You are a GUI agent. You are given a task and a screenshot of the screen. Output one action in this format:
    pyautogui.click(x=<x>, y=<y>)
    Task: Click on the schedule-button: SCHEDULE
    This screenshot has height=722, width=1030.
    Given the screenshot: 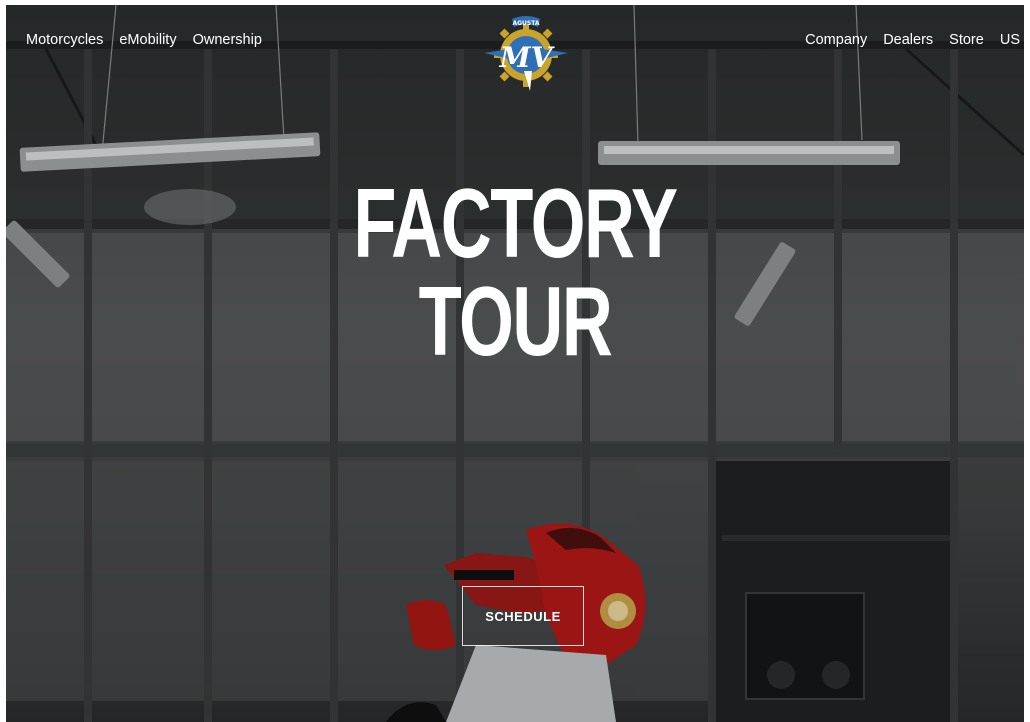 What is the action you would take?
    pyautogui.click(x=523, y=616)
    